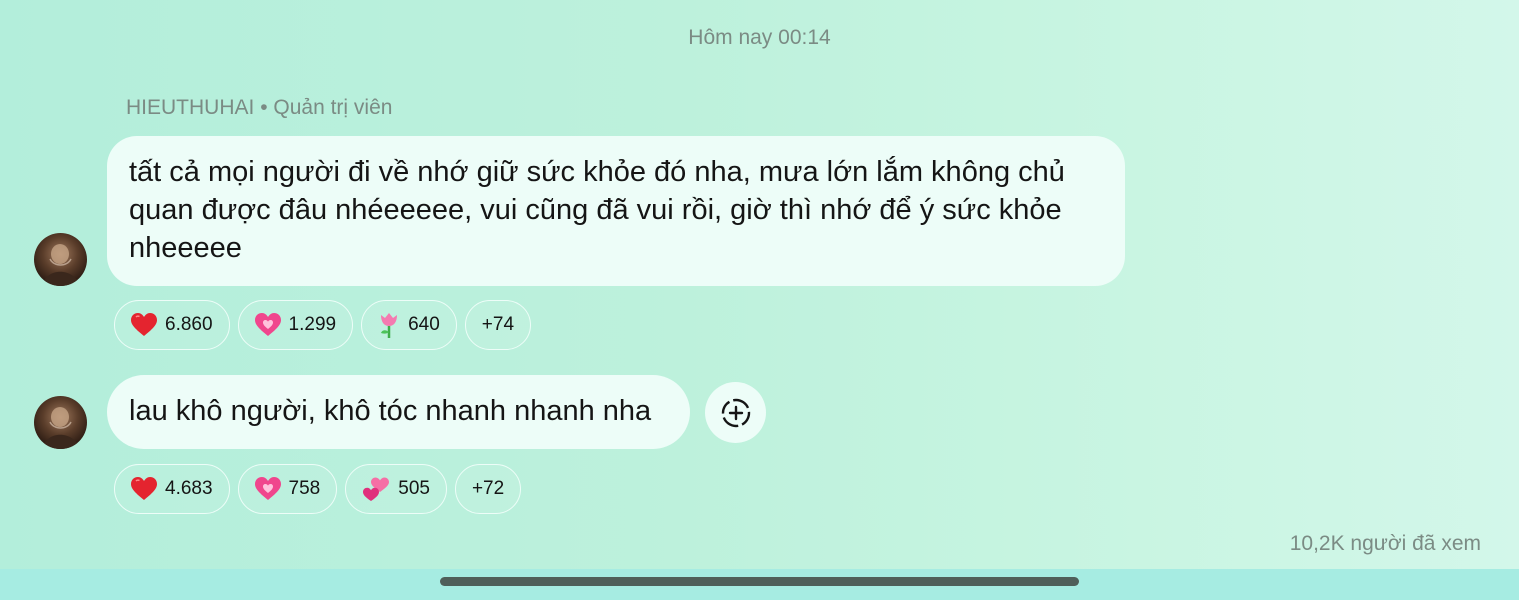  I want to click on reaction-bar: 4.683 758 505 +72, so click(318, 489).